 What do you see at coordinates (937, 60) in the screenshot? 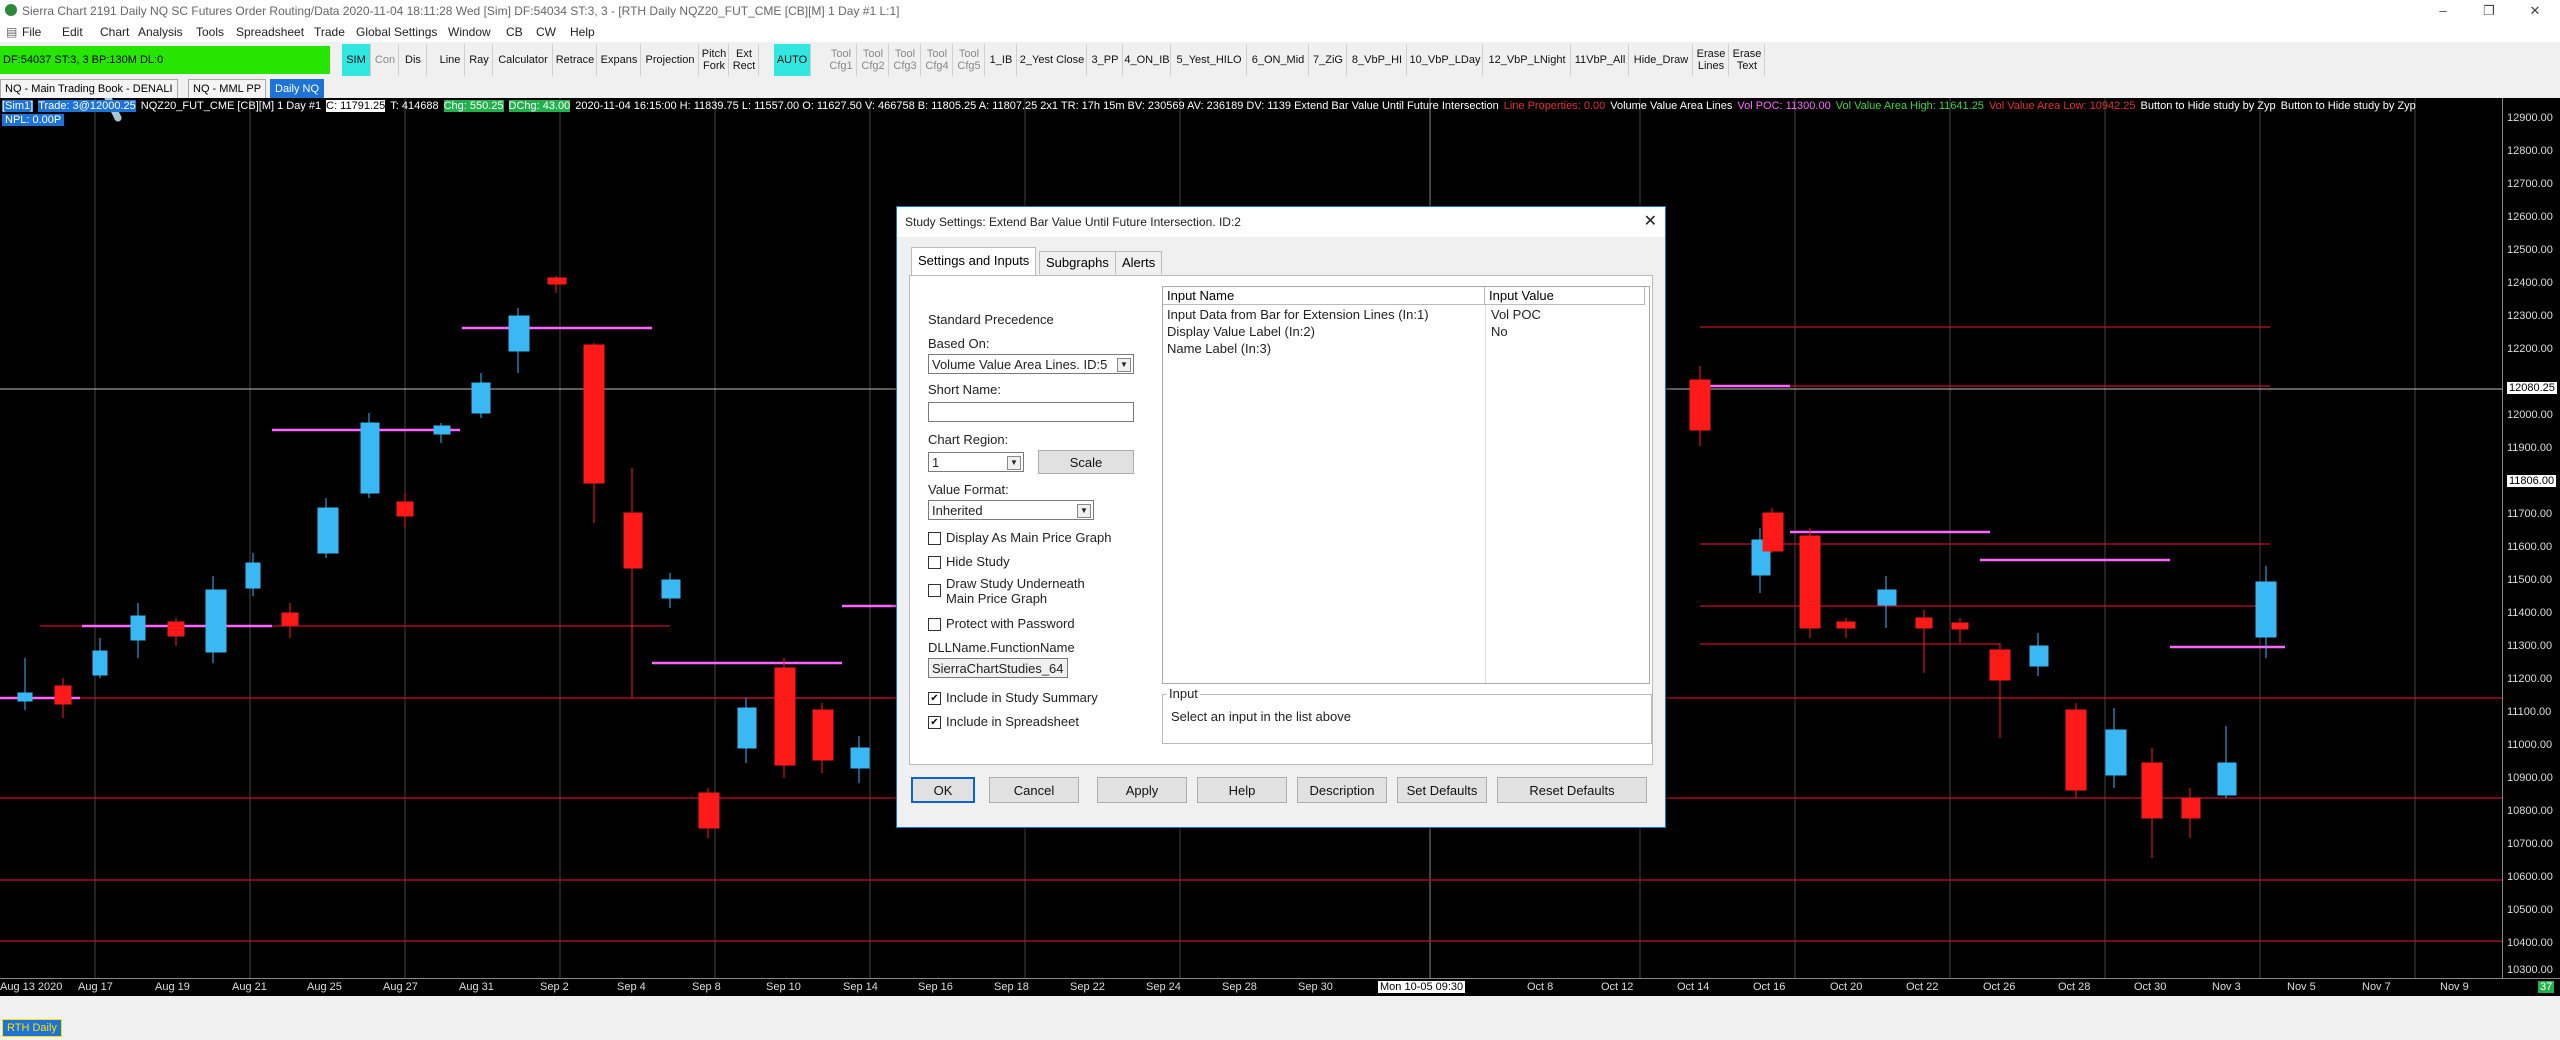
I see `tool-cfg4-button: Tool Cfg4` at bounding box center [937, 60].